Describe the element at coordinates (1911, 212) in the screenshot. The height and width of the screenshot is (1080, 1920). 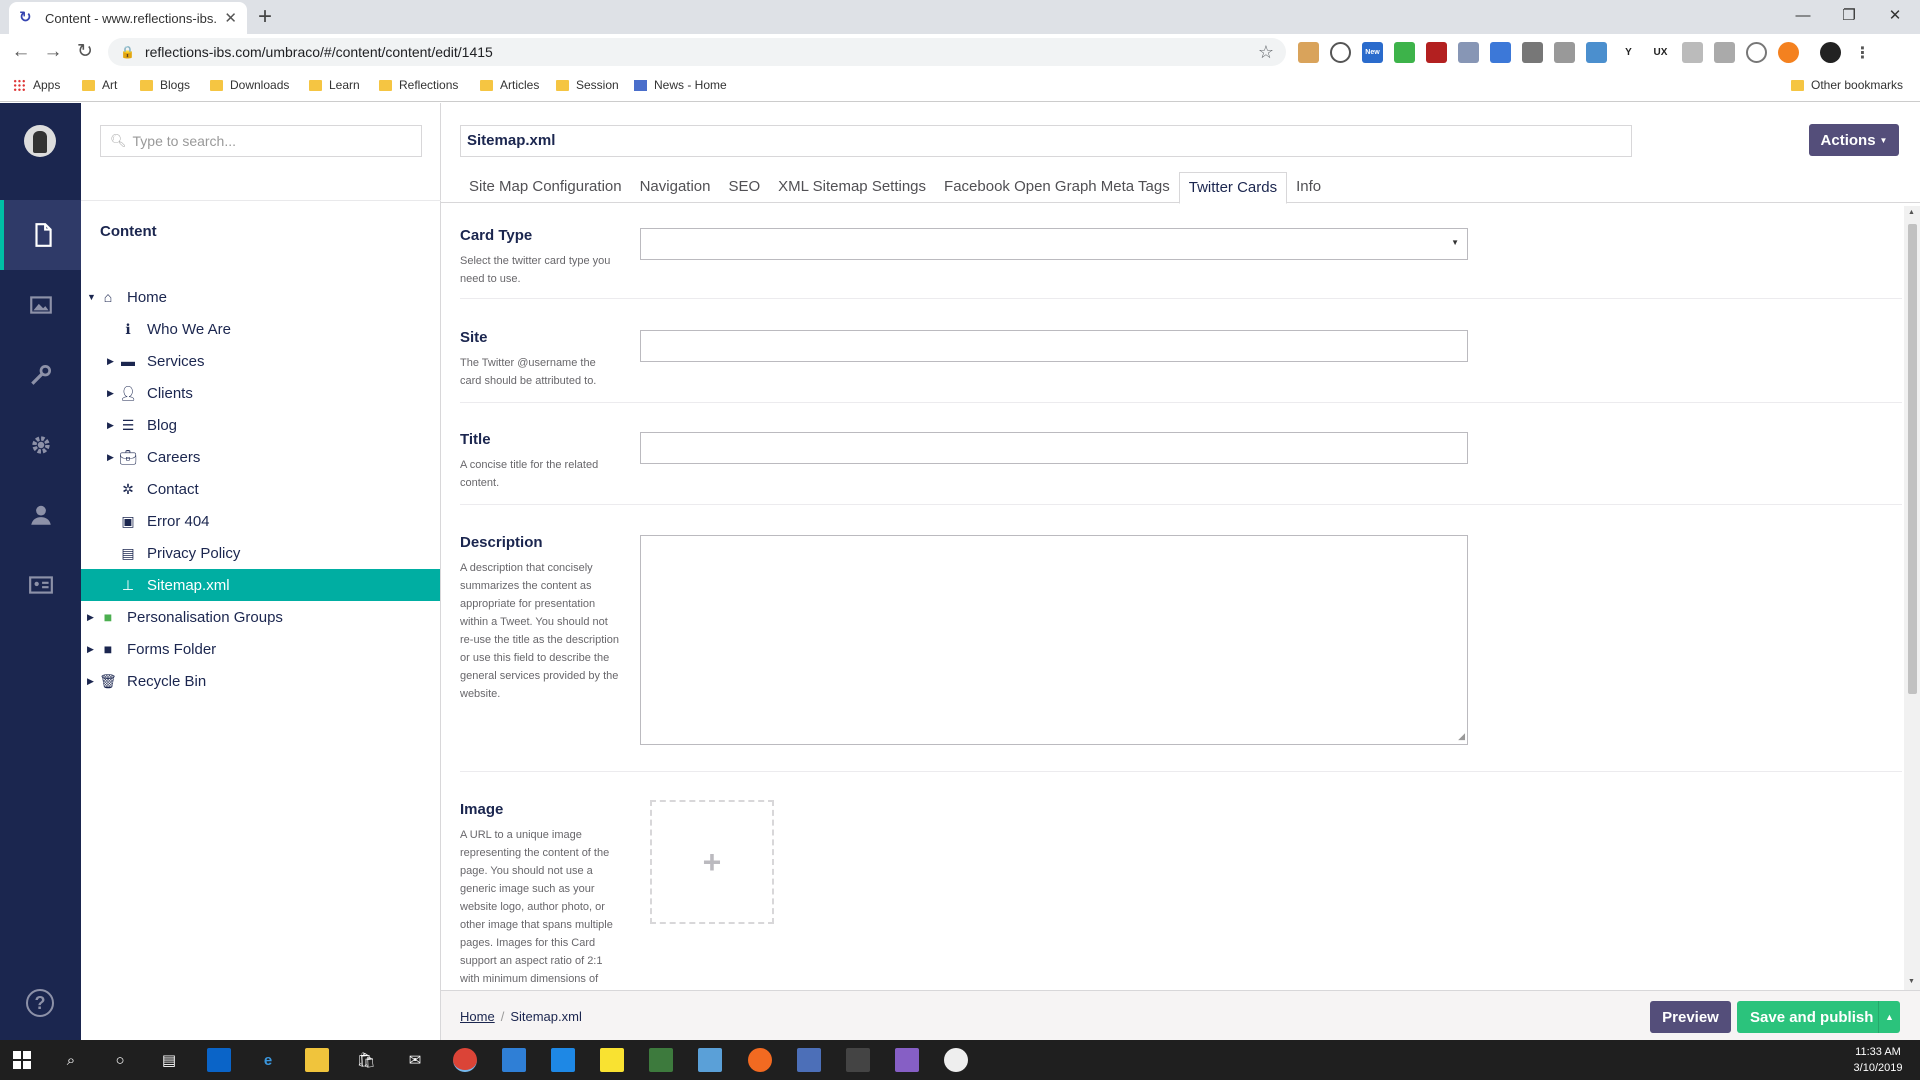
I see `scroll-up-icon: ▲` at that location.